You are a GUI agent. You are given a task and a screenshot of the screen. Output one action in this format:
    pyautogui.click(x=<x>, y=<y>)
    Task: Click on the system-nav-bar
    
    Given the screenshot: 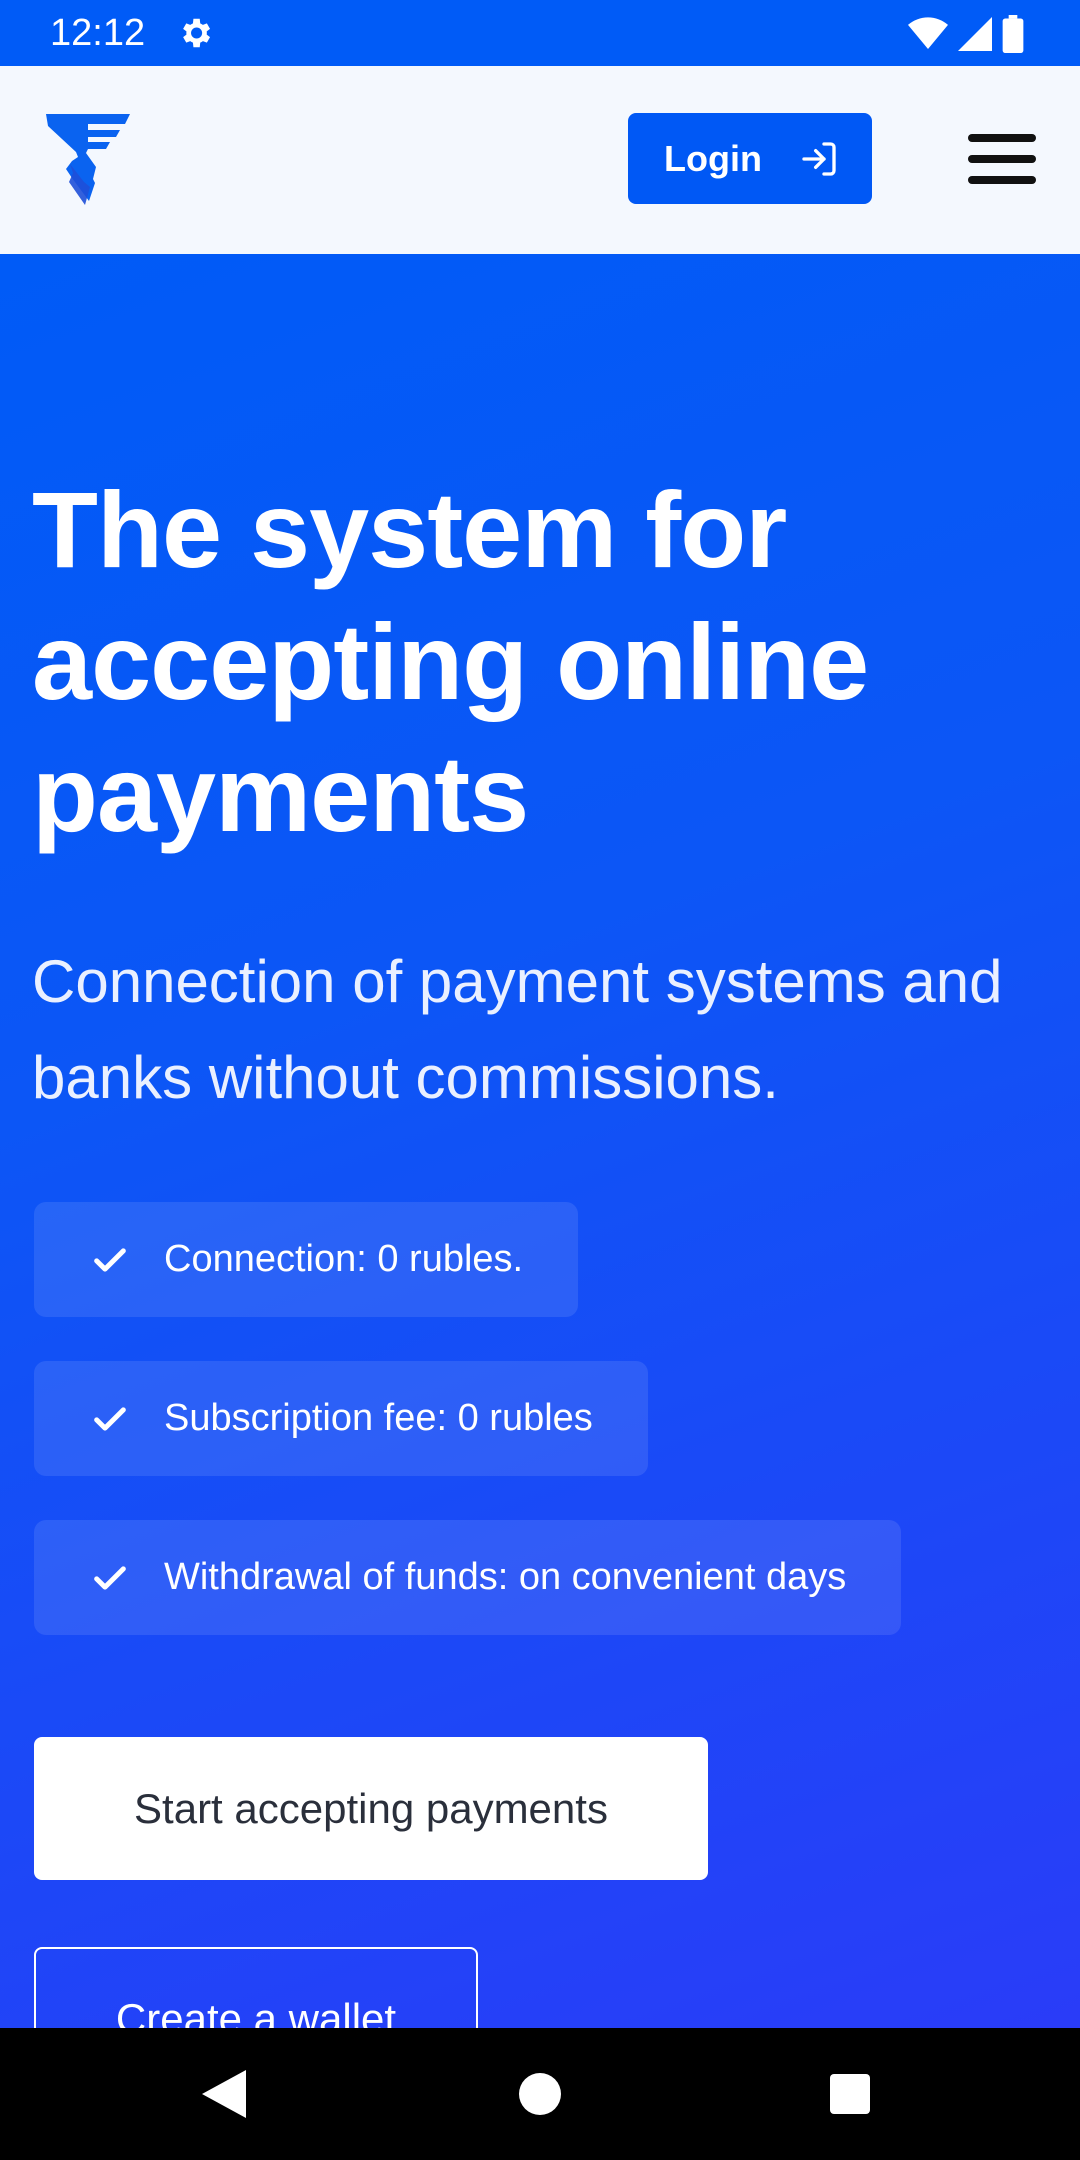 What is the action you would take?
    pyautogui.click(x=540, y=2094)
    